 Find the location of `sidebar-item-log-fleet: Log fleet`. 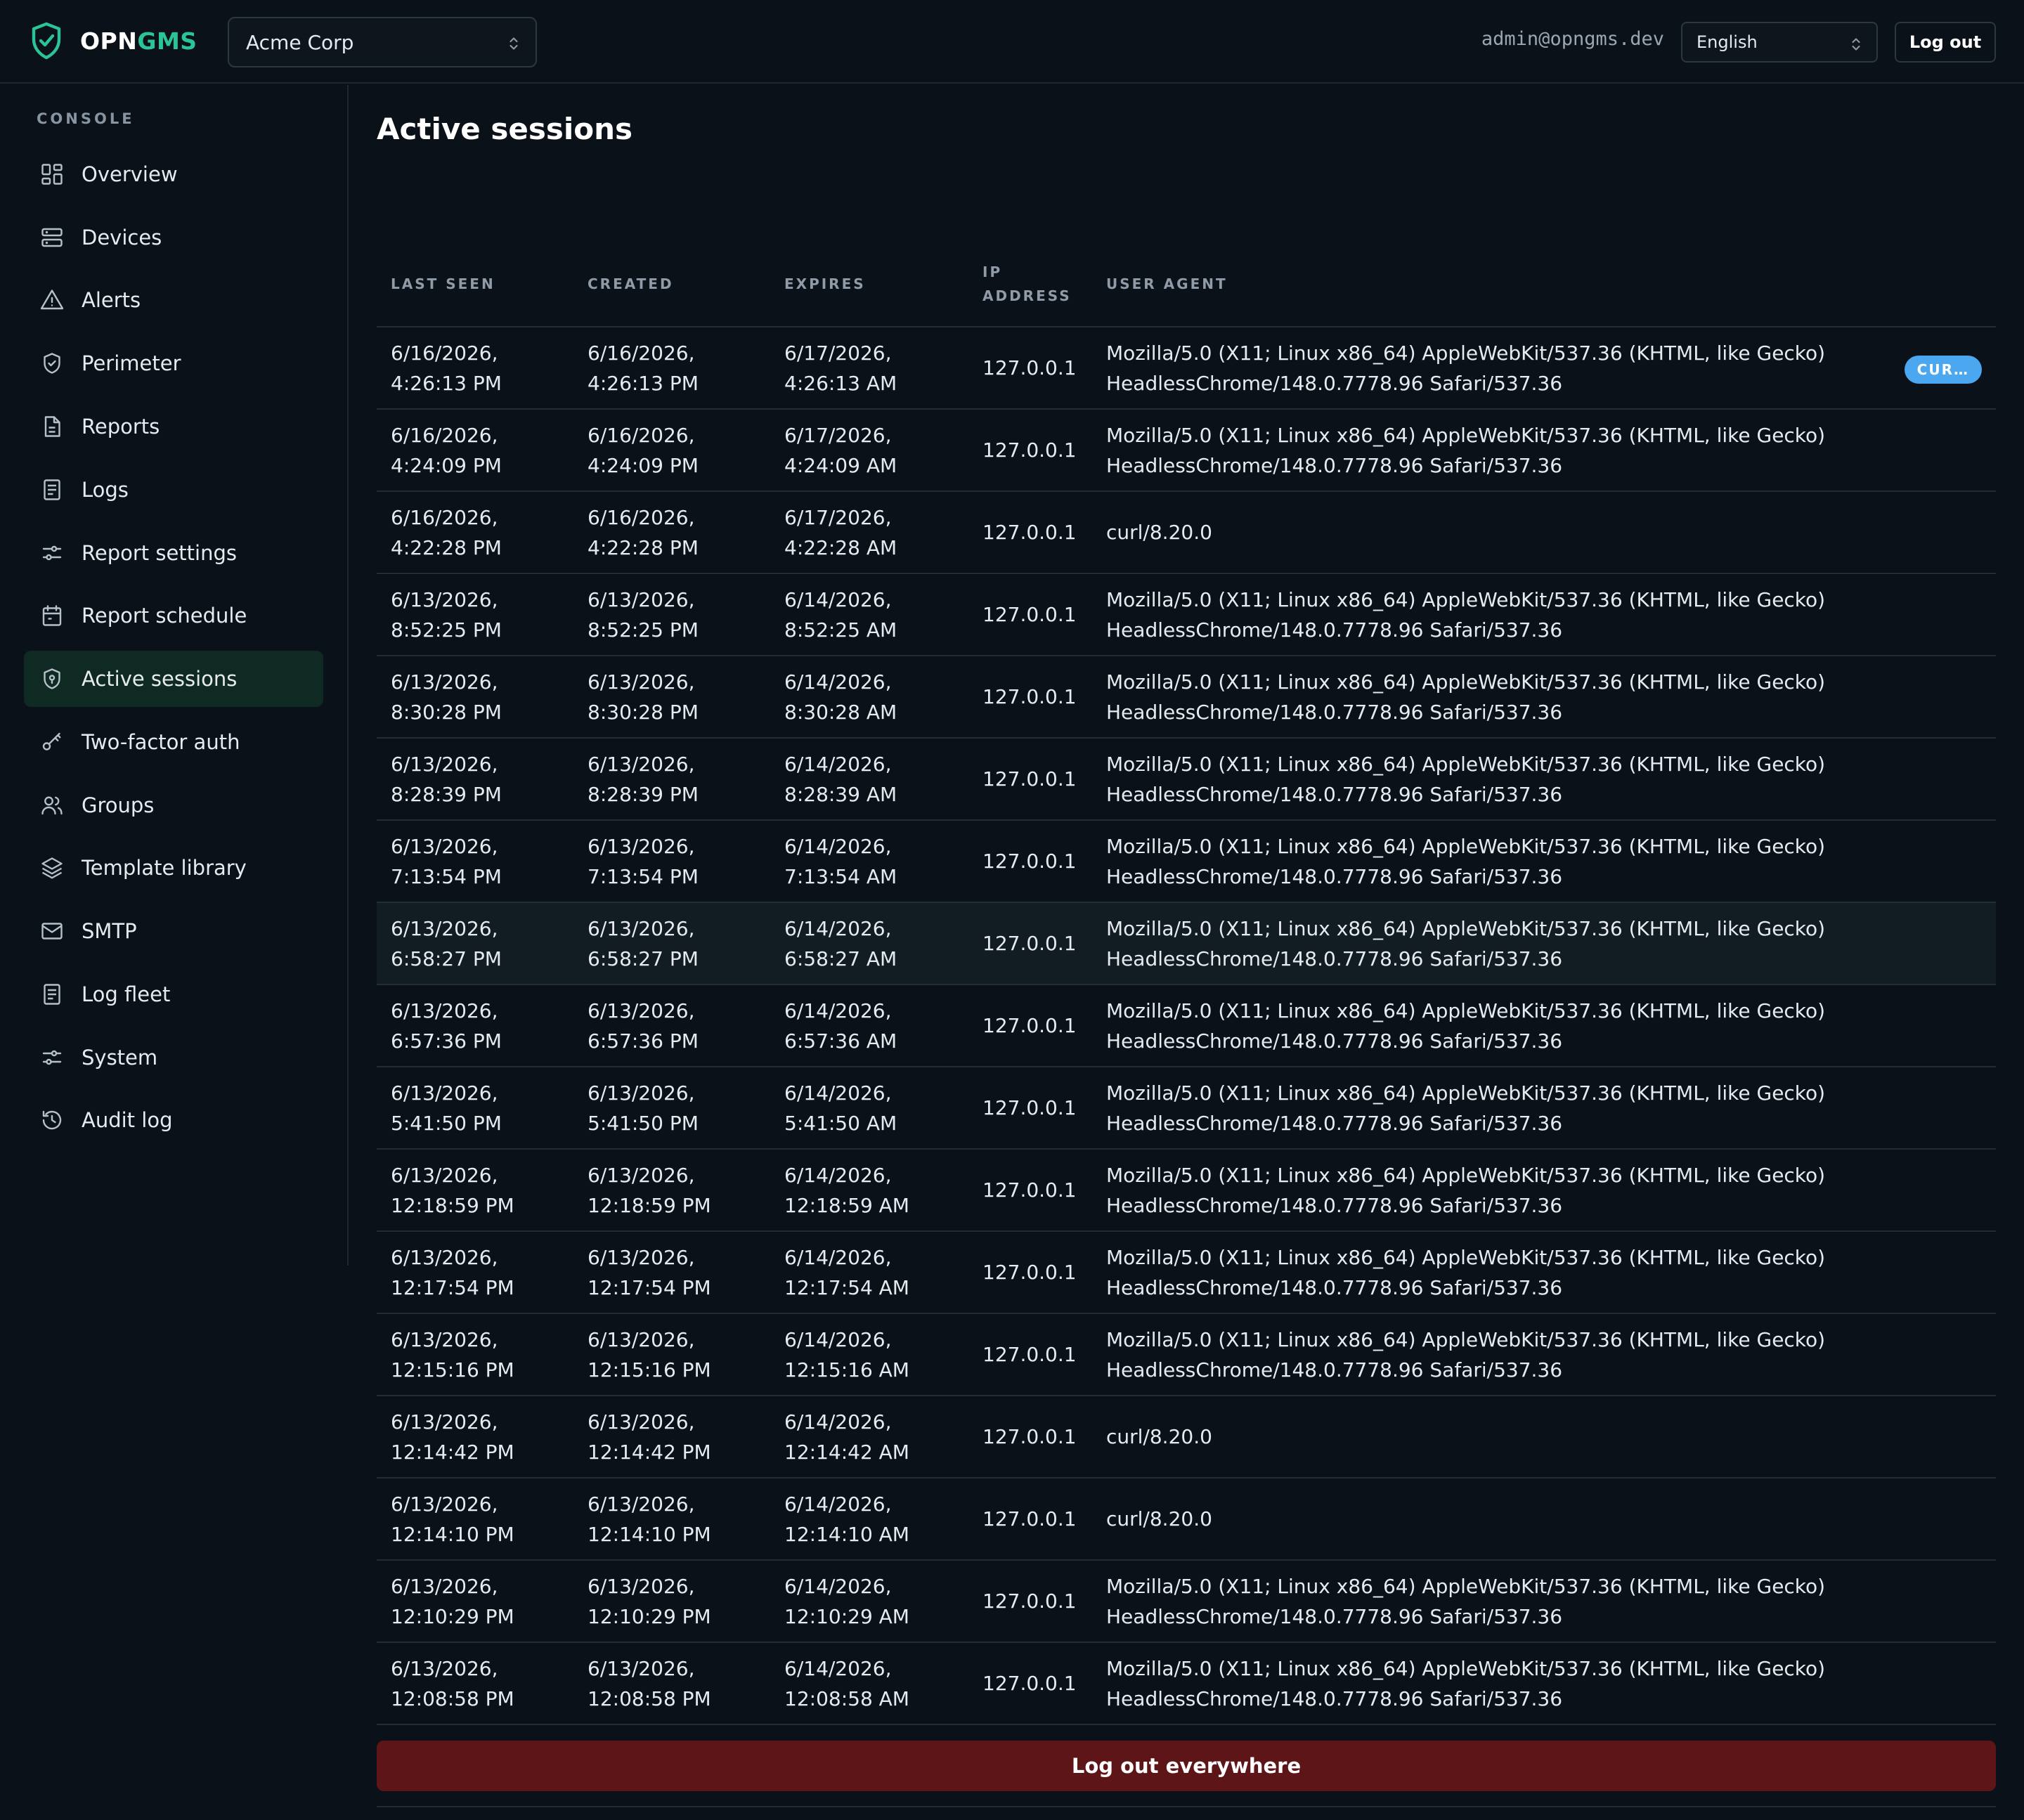

sidebar-item-log-fleet: Log fleet is located at coordinates (173, 994).